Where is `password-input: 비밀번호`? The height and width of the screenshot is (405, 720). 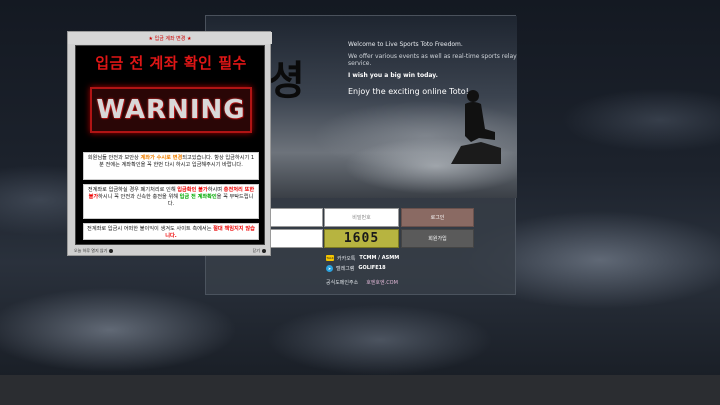 password-input: 비밀번호 is located at coordinates (361, 217).